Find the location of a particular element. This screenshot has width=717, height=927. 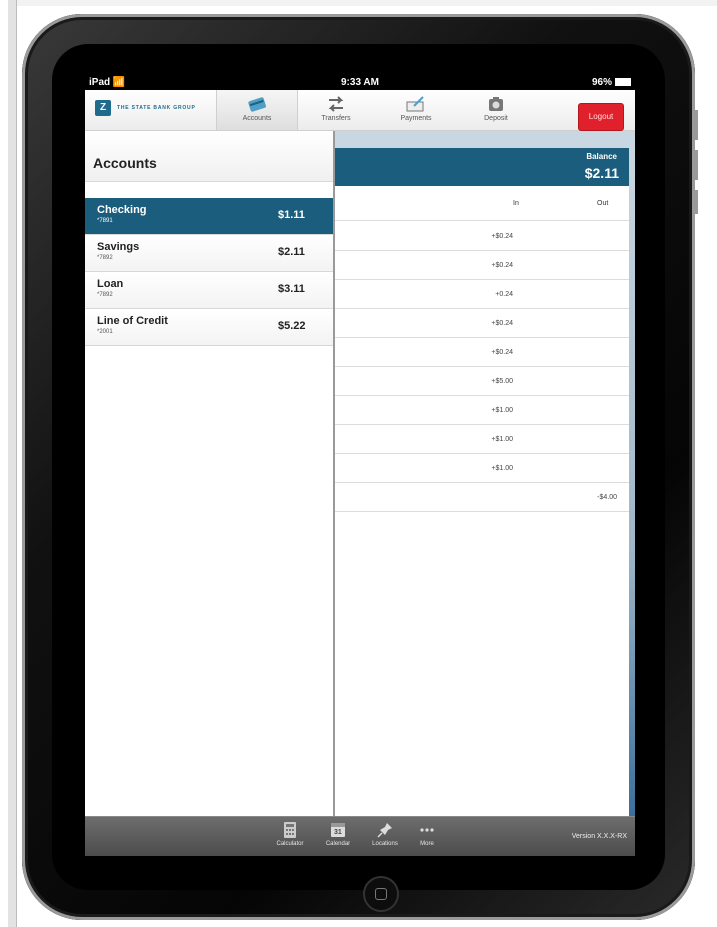

table-row: -$4.00 is located at coordinates (482, 497).